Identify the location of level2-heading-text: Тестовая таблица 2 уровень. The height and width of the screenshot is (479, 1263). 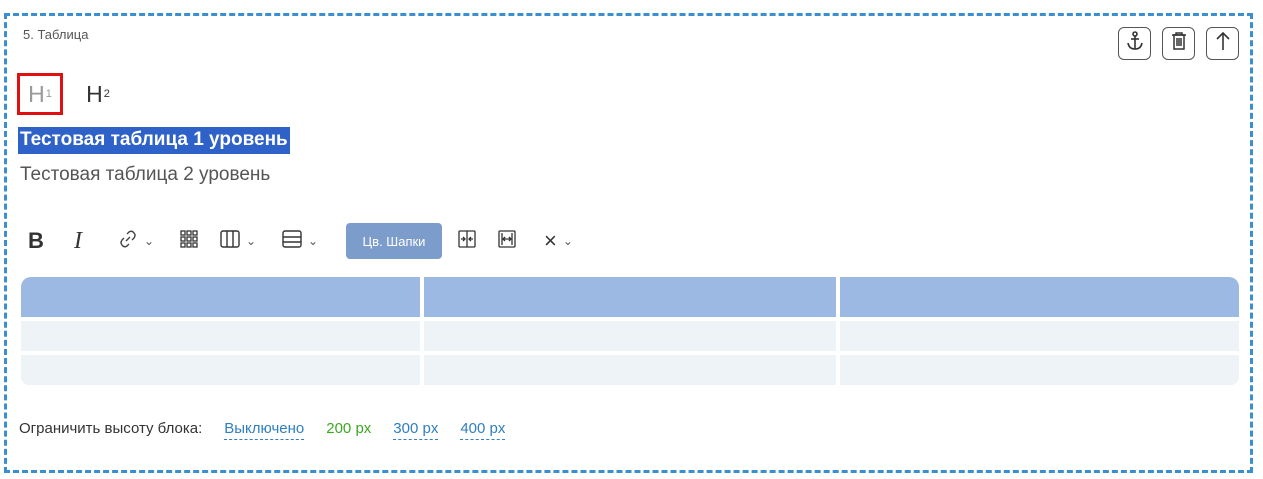
(145, 175).